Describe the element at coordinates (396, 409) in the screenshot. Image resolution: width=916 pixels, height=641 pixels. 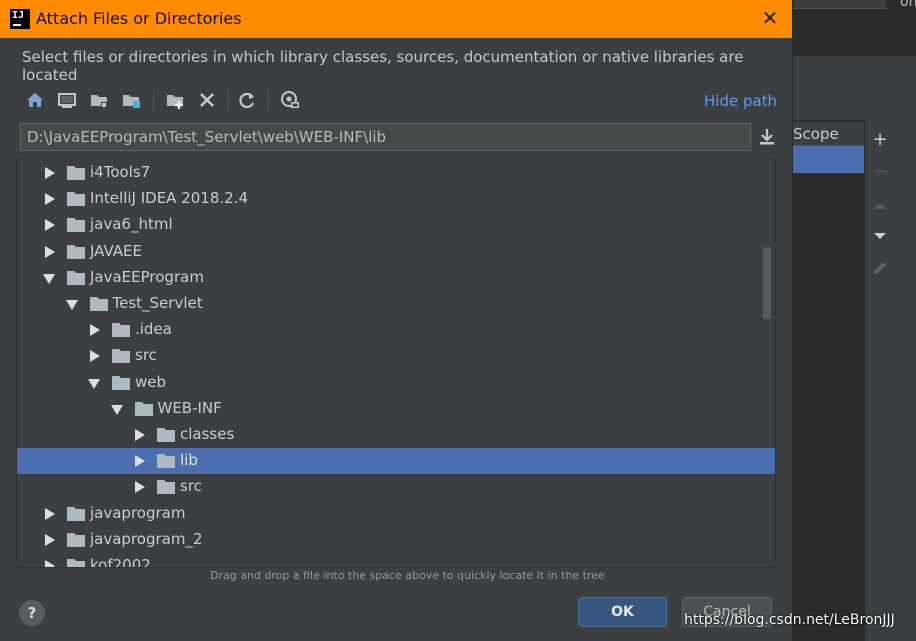
I see `tree-row: WEB-INF` at that location.